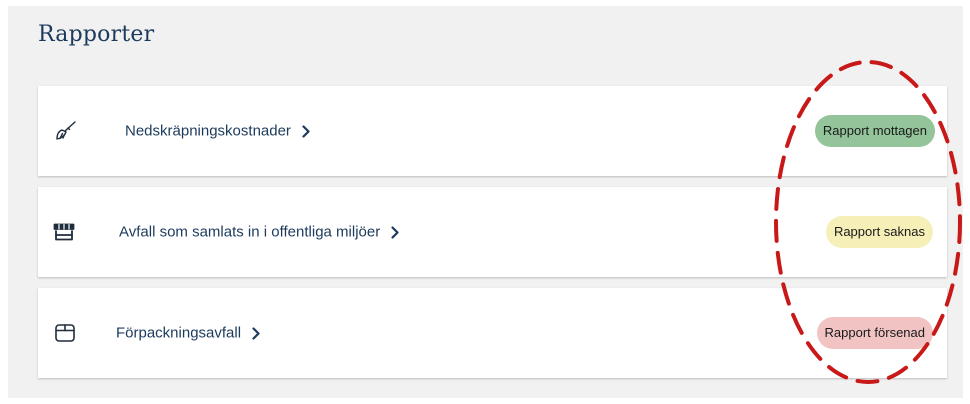 This screenshot has height=404, width=970. What do you see at coordinates (64, 232) in the screenshot?
I see `market-stall-icon` at bounding box center [64, 232].